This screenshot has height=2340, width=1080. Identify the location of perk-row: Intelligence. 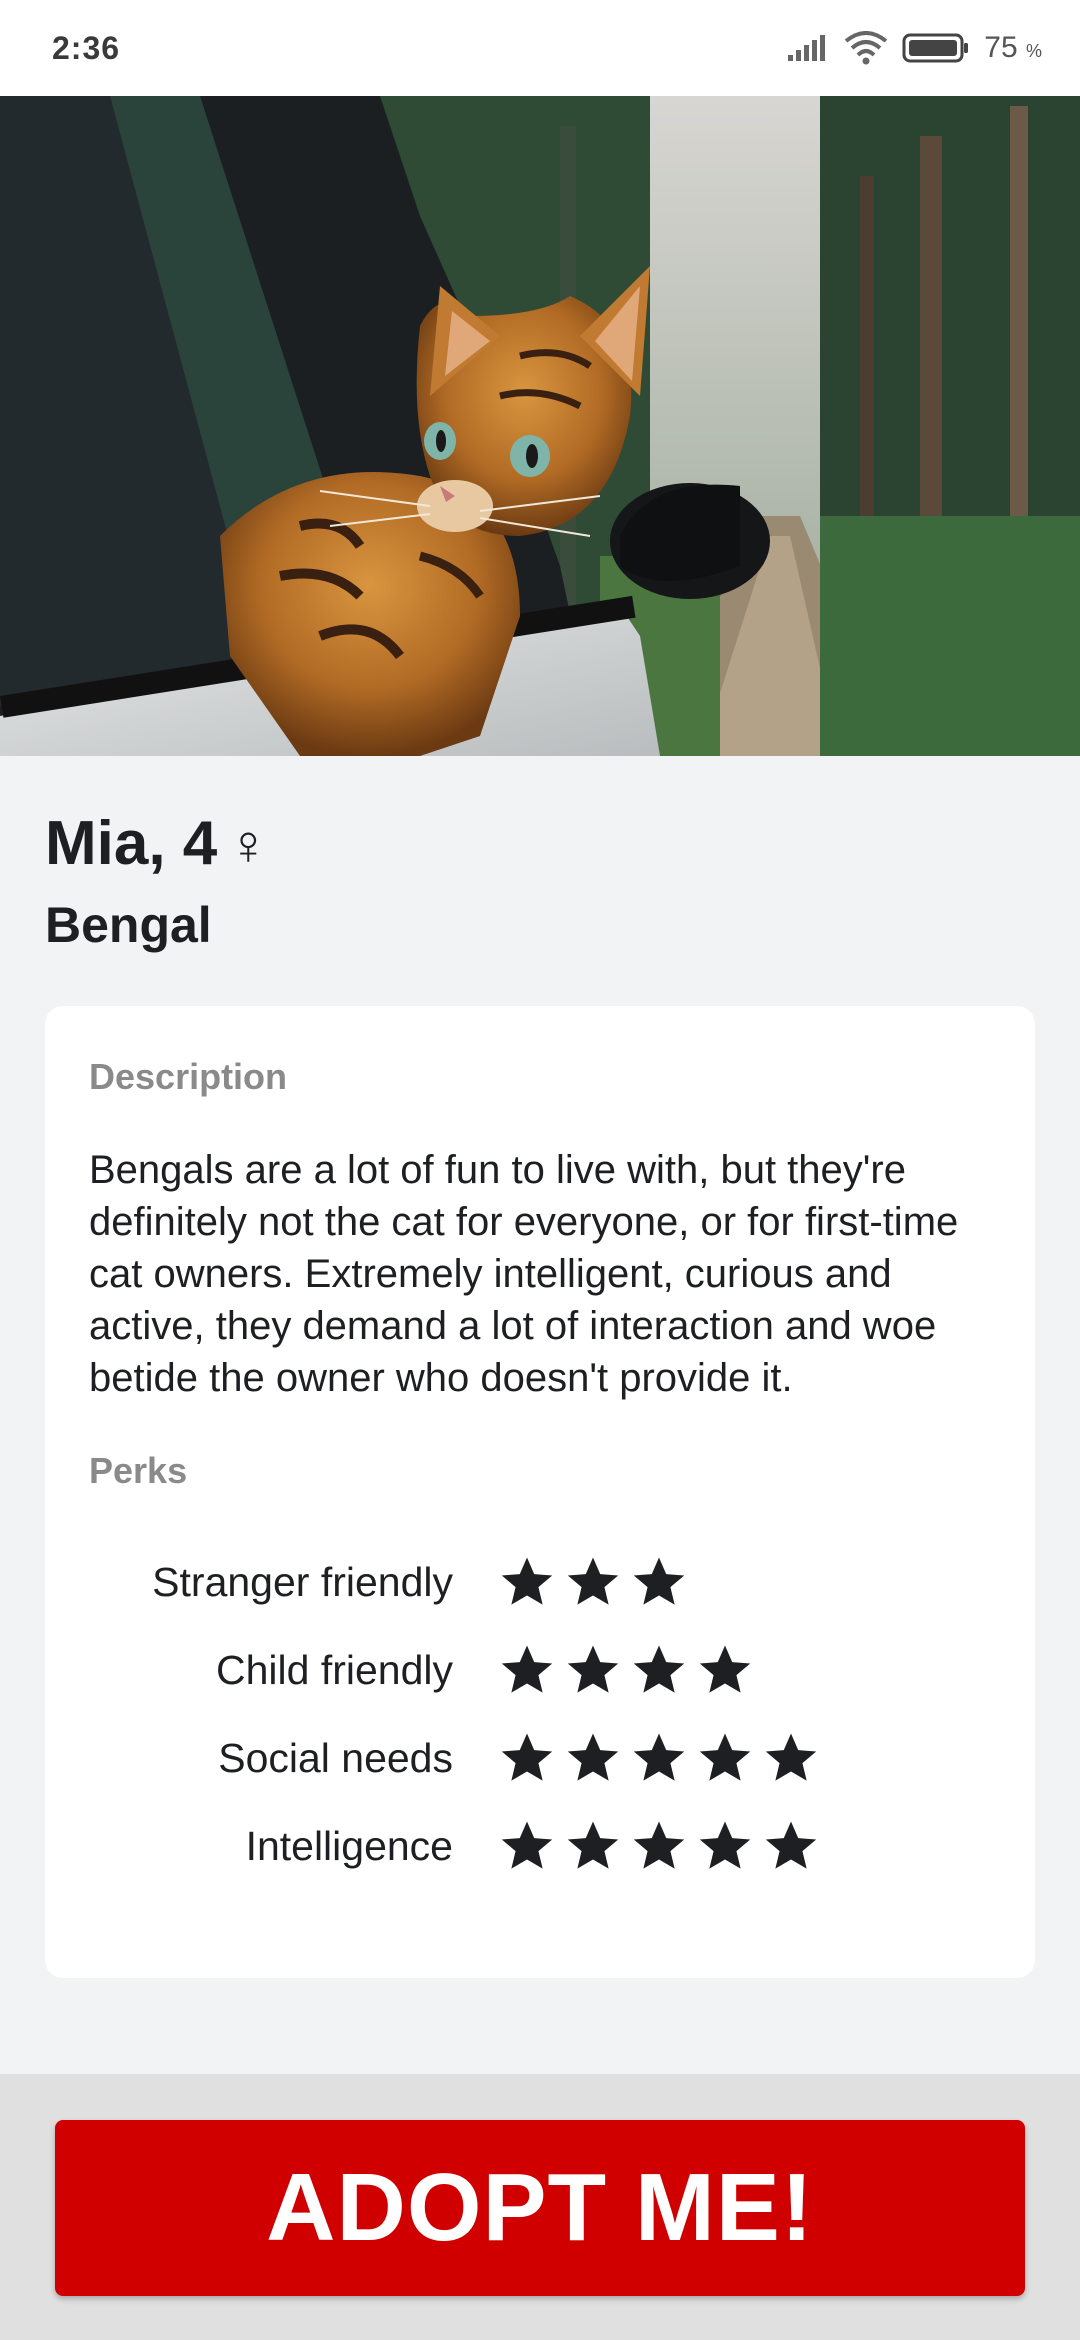
(540, 1846).